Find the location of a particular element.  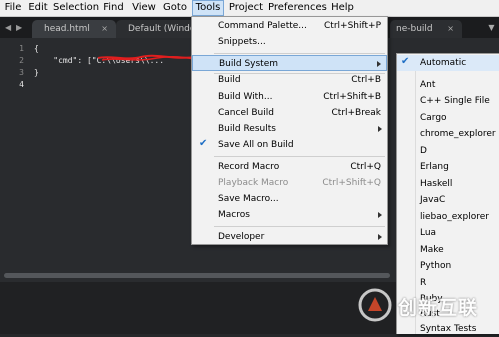

menu-item-label: Playback Macro is located at coordinates (253, 183).